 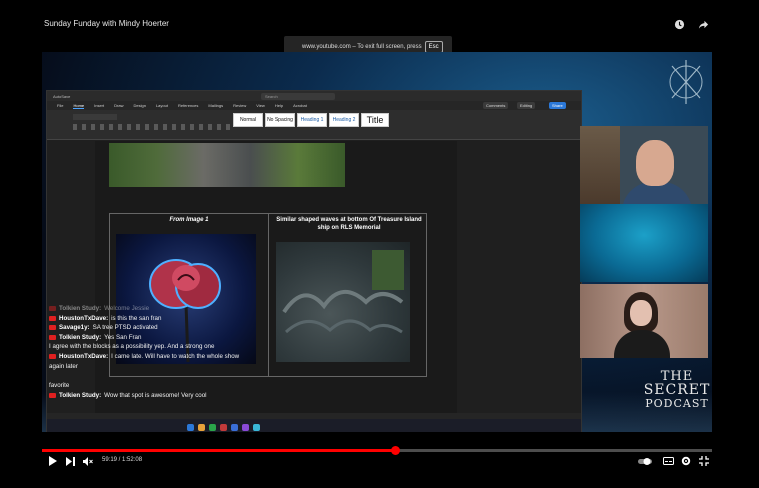 I want to click on logo-line-3: PODCAST, so click(x=677, y=403).